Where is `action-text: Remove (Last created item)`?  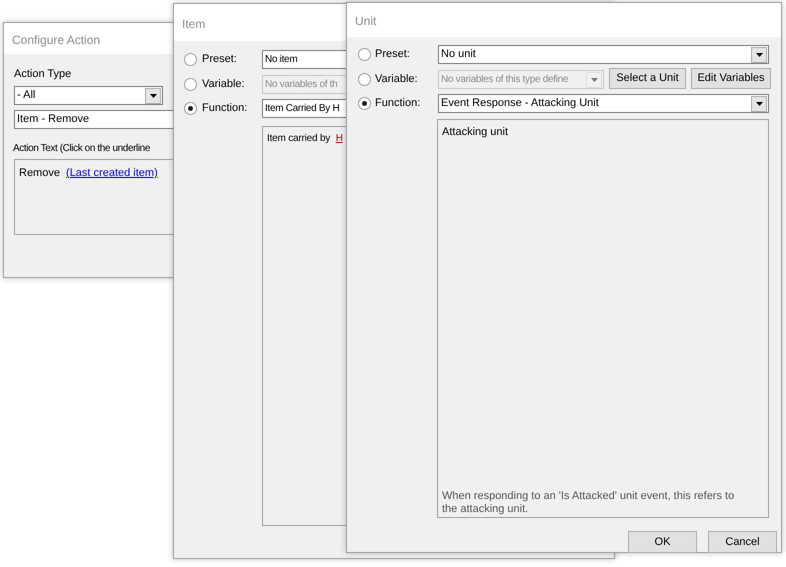
action-text: Remove (Last created item) is located at coordinates (88, 173).